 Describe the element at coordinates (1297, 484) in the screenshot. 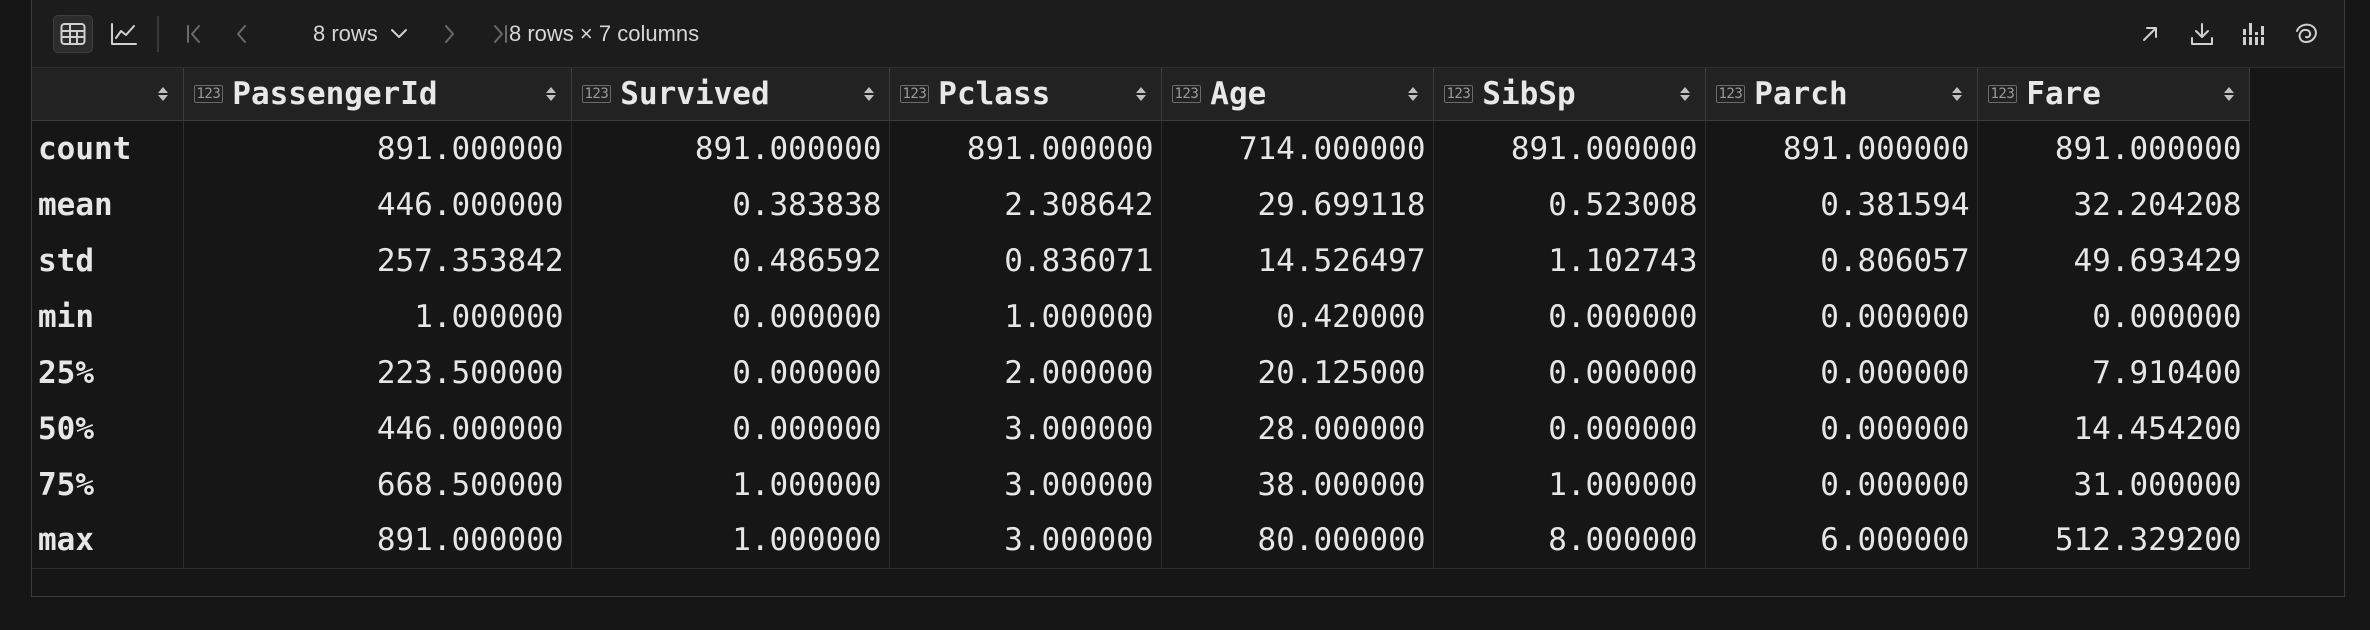

I see `table-cell: 38.000000` at that location.